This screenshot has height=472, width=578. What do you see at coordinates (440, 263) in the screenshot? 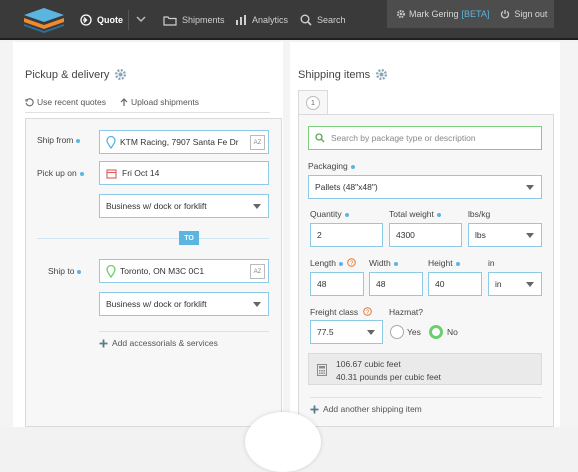
I see `height-text: Height` at bounding box center [440, 263].